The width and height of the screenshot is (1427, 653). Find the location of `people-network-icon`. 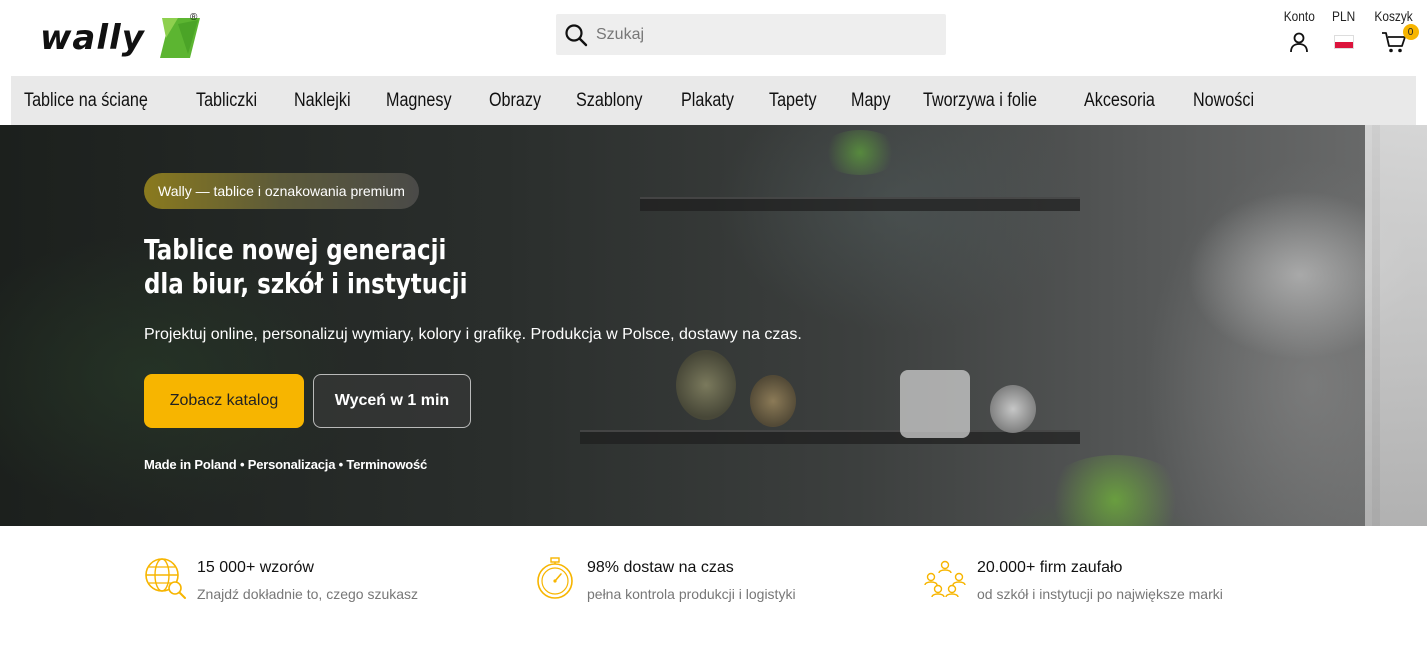

people-network-icon is located at coordinates (945, 579).